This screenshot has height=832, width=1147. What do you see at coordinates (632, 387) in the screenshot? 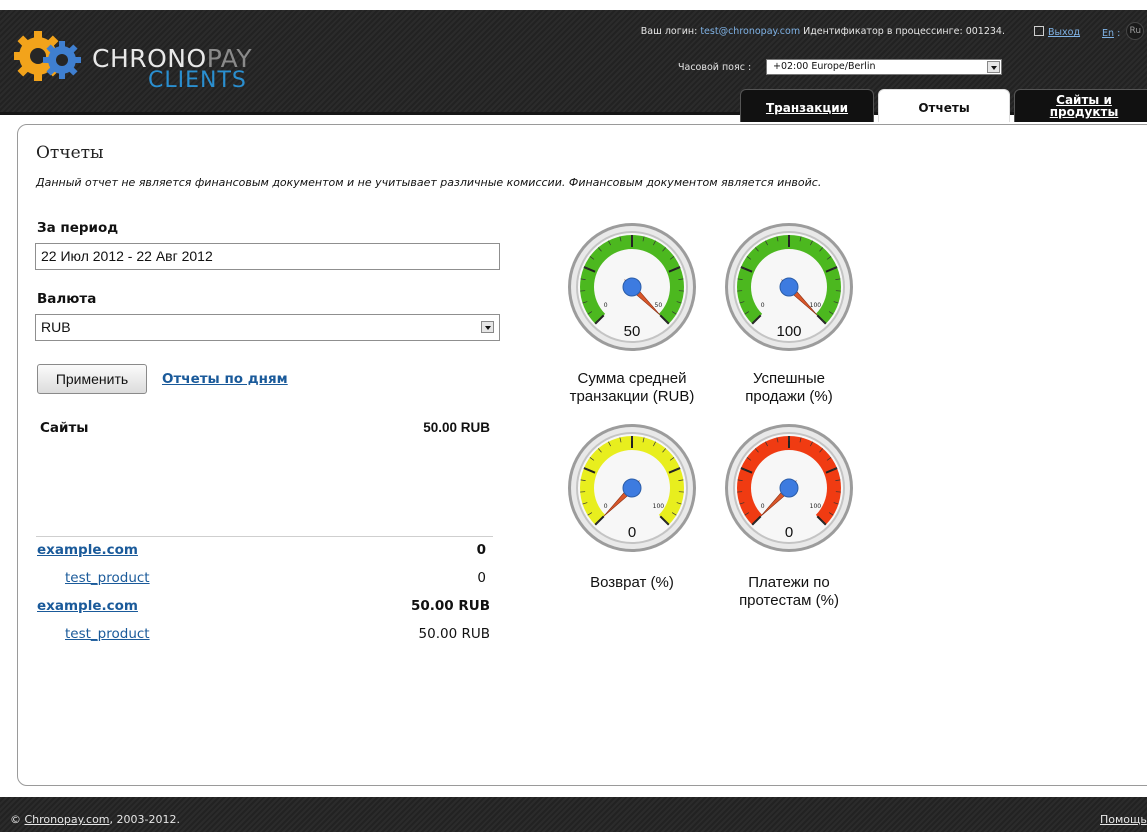
I see `gauge-caption: Сумма средней транзакции (RUB)` at bounding box center [632, 387].